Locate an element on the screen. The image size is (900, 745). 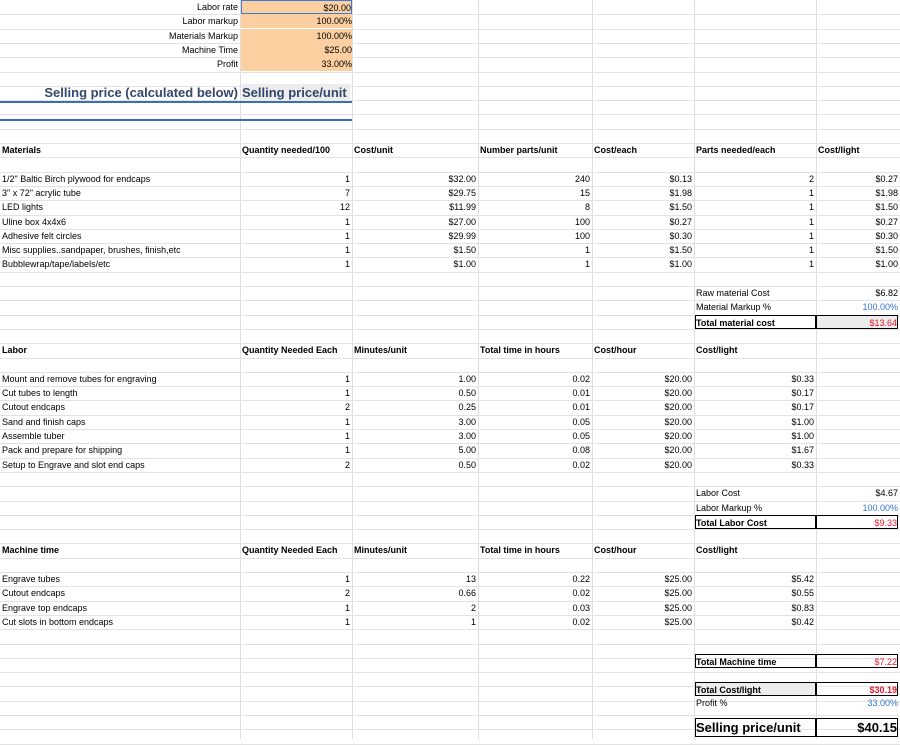
total-label: Total Labor Cost is located at coordinates (755, 522).